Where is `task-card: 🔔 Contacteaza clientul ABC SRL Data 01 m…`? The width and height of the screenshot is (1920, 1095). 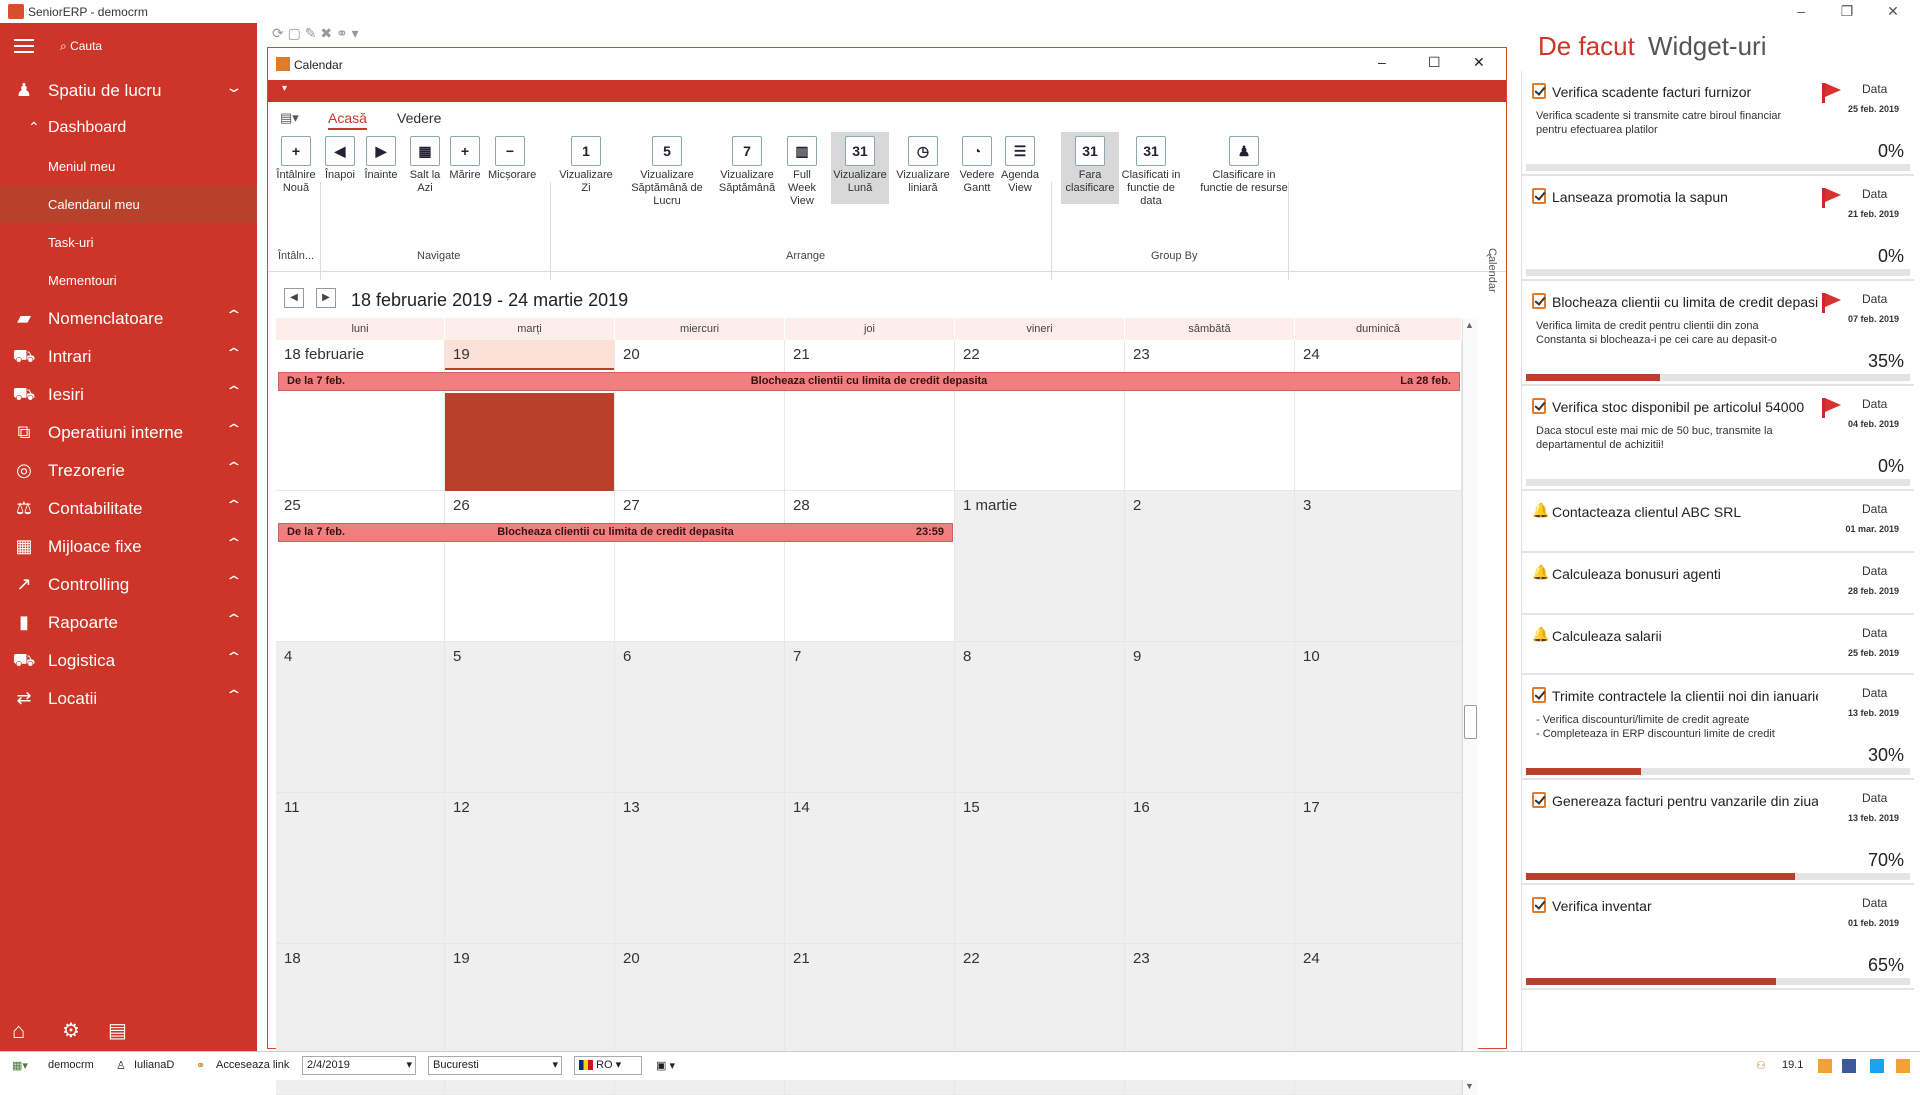 task-card: 🔔 Contacteaza clientul ABC SRL Data 01 m… is located at coordinates (1718, 522).